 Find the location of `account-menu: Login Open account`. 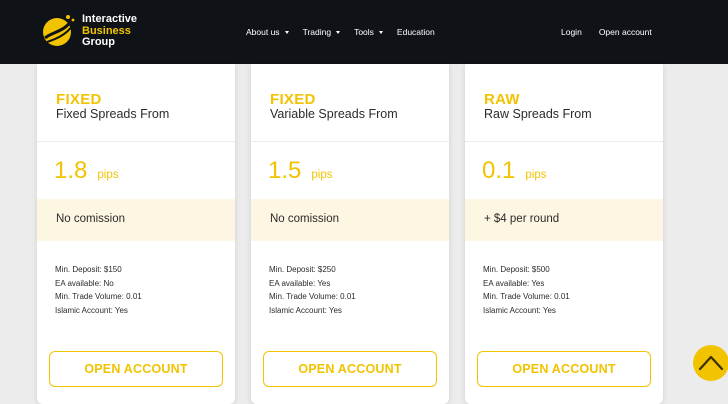

account-menu: Login Open account is located at coordinates (615, 32).